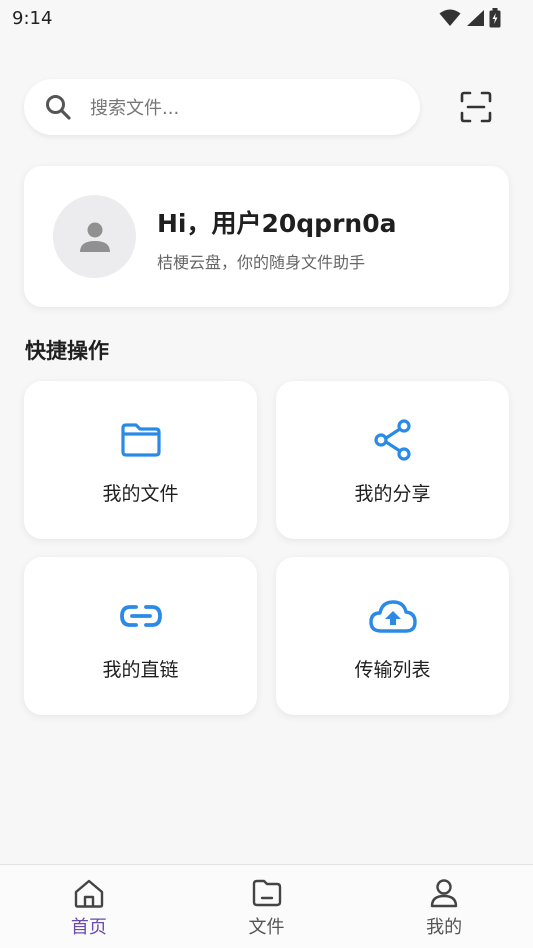 This screenshot has width=533, height=948. What do you see at coordinates (140, 460) in the screenshot?
I see `my-files-card: 我的文件` at bounding box center [140, 460].